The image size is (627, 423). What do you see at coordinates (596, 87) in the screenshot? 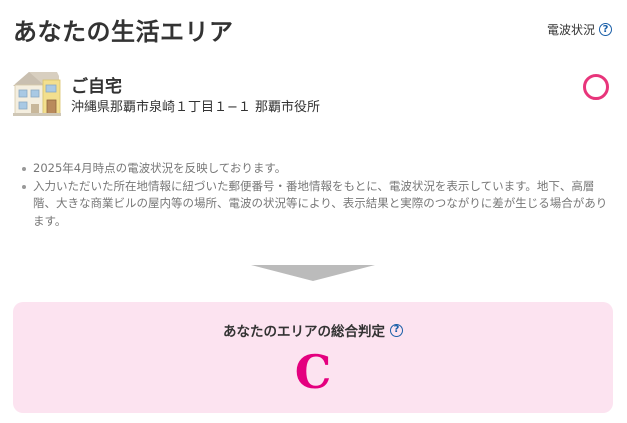
I see `pink-circle-icon` at bounding box center [596, 87].